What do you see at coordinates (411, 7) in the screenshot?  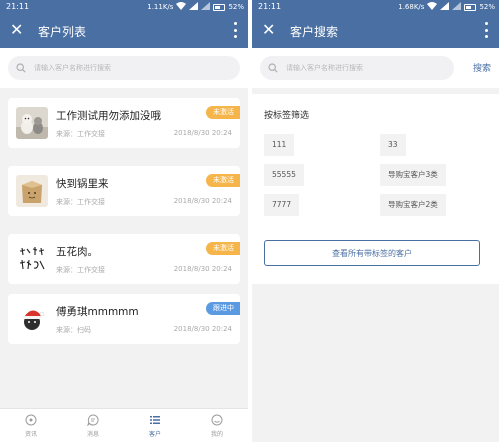 I see `network-speed: 1.68K/s` at bounding box center [411, 7].